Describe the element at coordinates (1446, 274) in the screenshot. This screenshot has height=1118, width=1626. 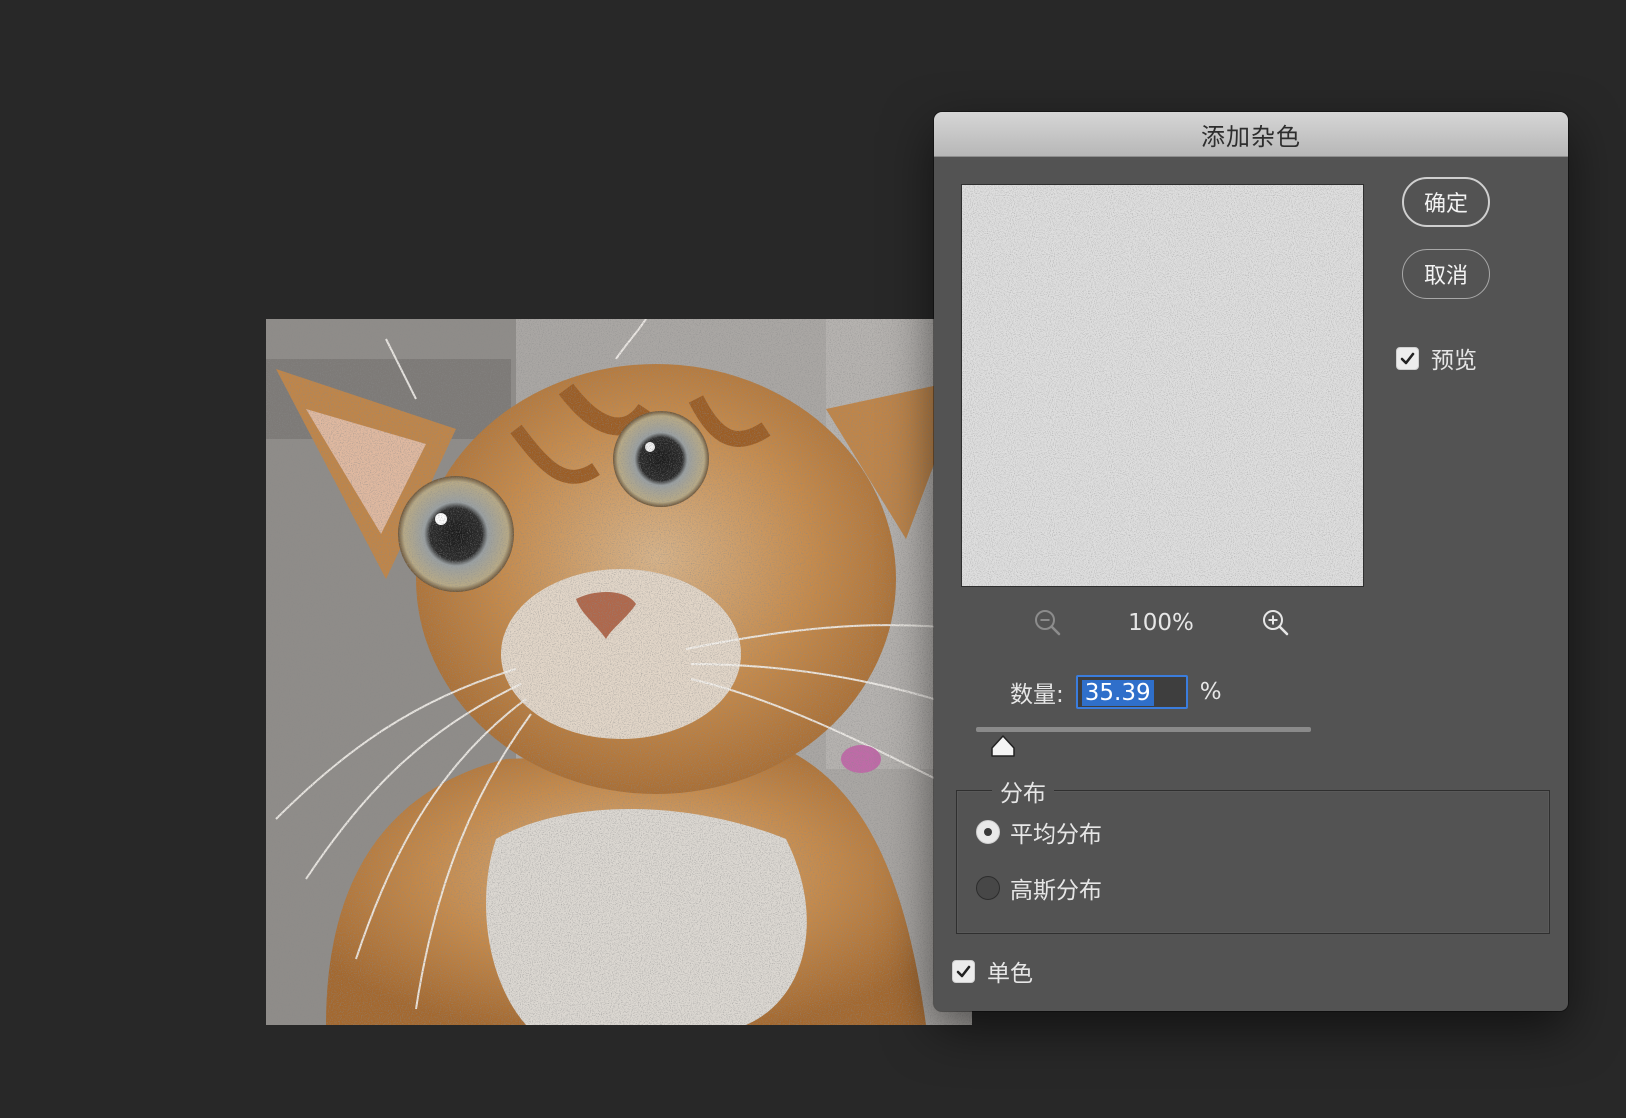
I see `cancel-button: 取消` at that location.